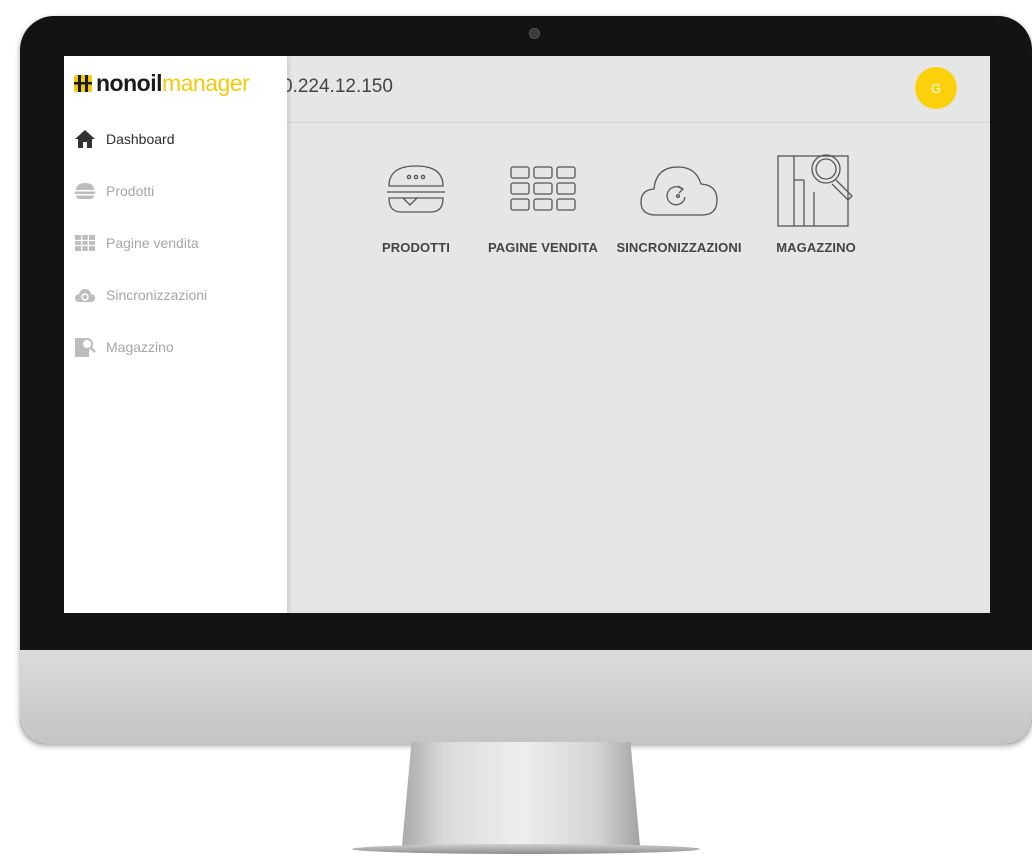 This screenshot has width=1032, height=858. Describe the element at coordinates (337, 86) in the screenshot. I see `header-title: 0.224.12.150` at that location.